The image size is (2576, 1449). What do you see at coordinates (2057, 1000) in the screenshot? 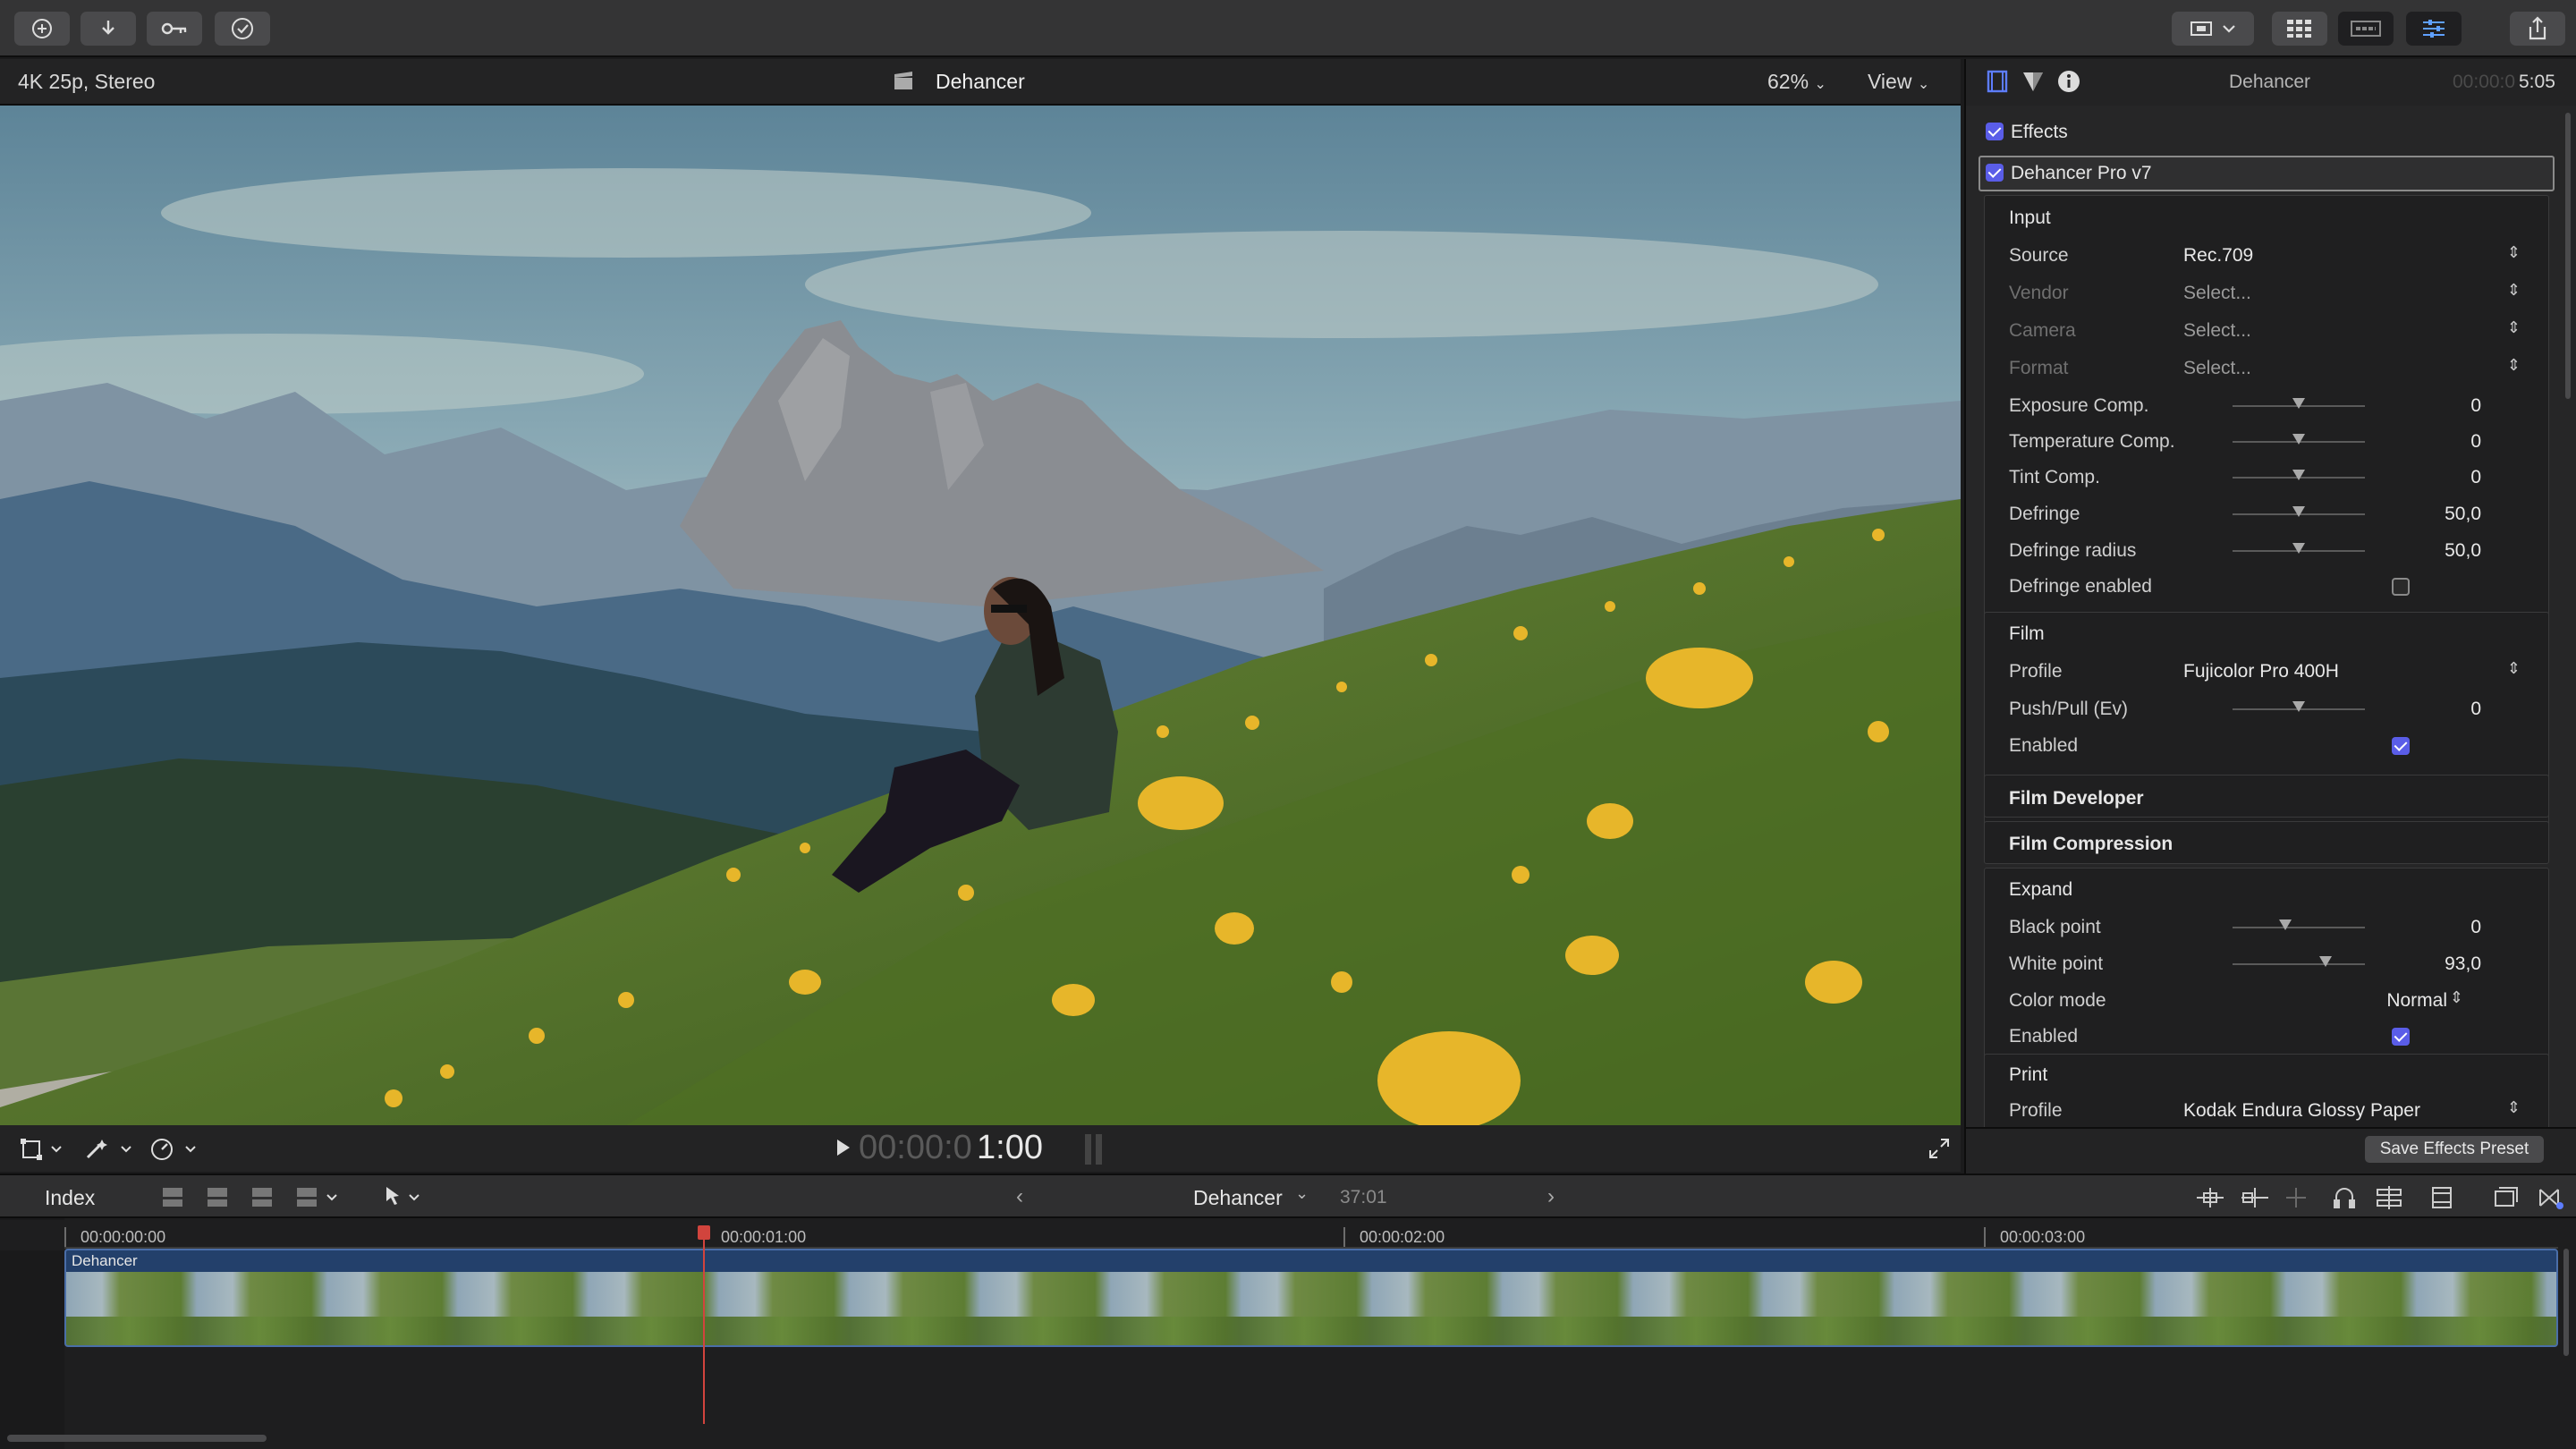
I see `color-mode-label: Color mode` at bounding box center [2057, 1000].